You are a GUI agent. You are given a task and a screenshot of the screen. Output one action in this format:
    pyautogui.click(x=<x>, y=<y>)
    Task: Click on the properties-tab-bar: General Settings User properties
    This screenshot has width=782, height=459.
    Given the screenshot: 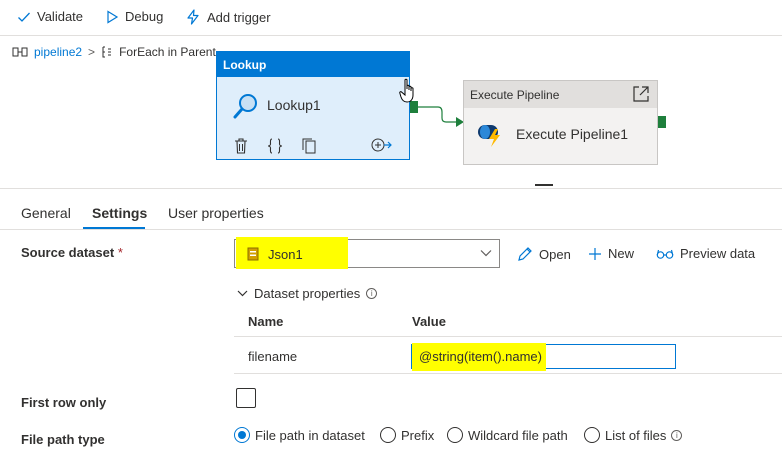 What is the action you would take?
    pyautogui.click(x=391, y=209)
    